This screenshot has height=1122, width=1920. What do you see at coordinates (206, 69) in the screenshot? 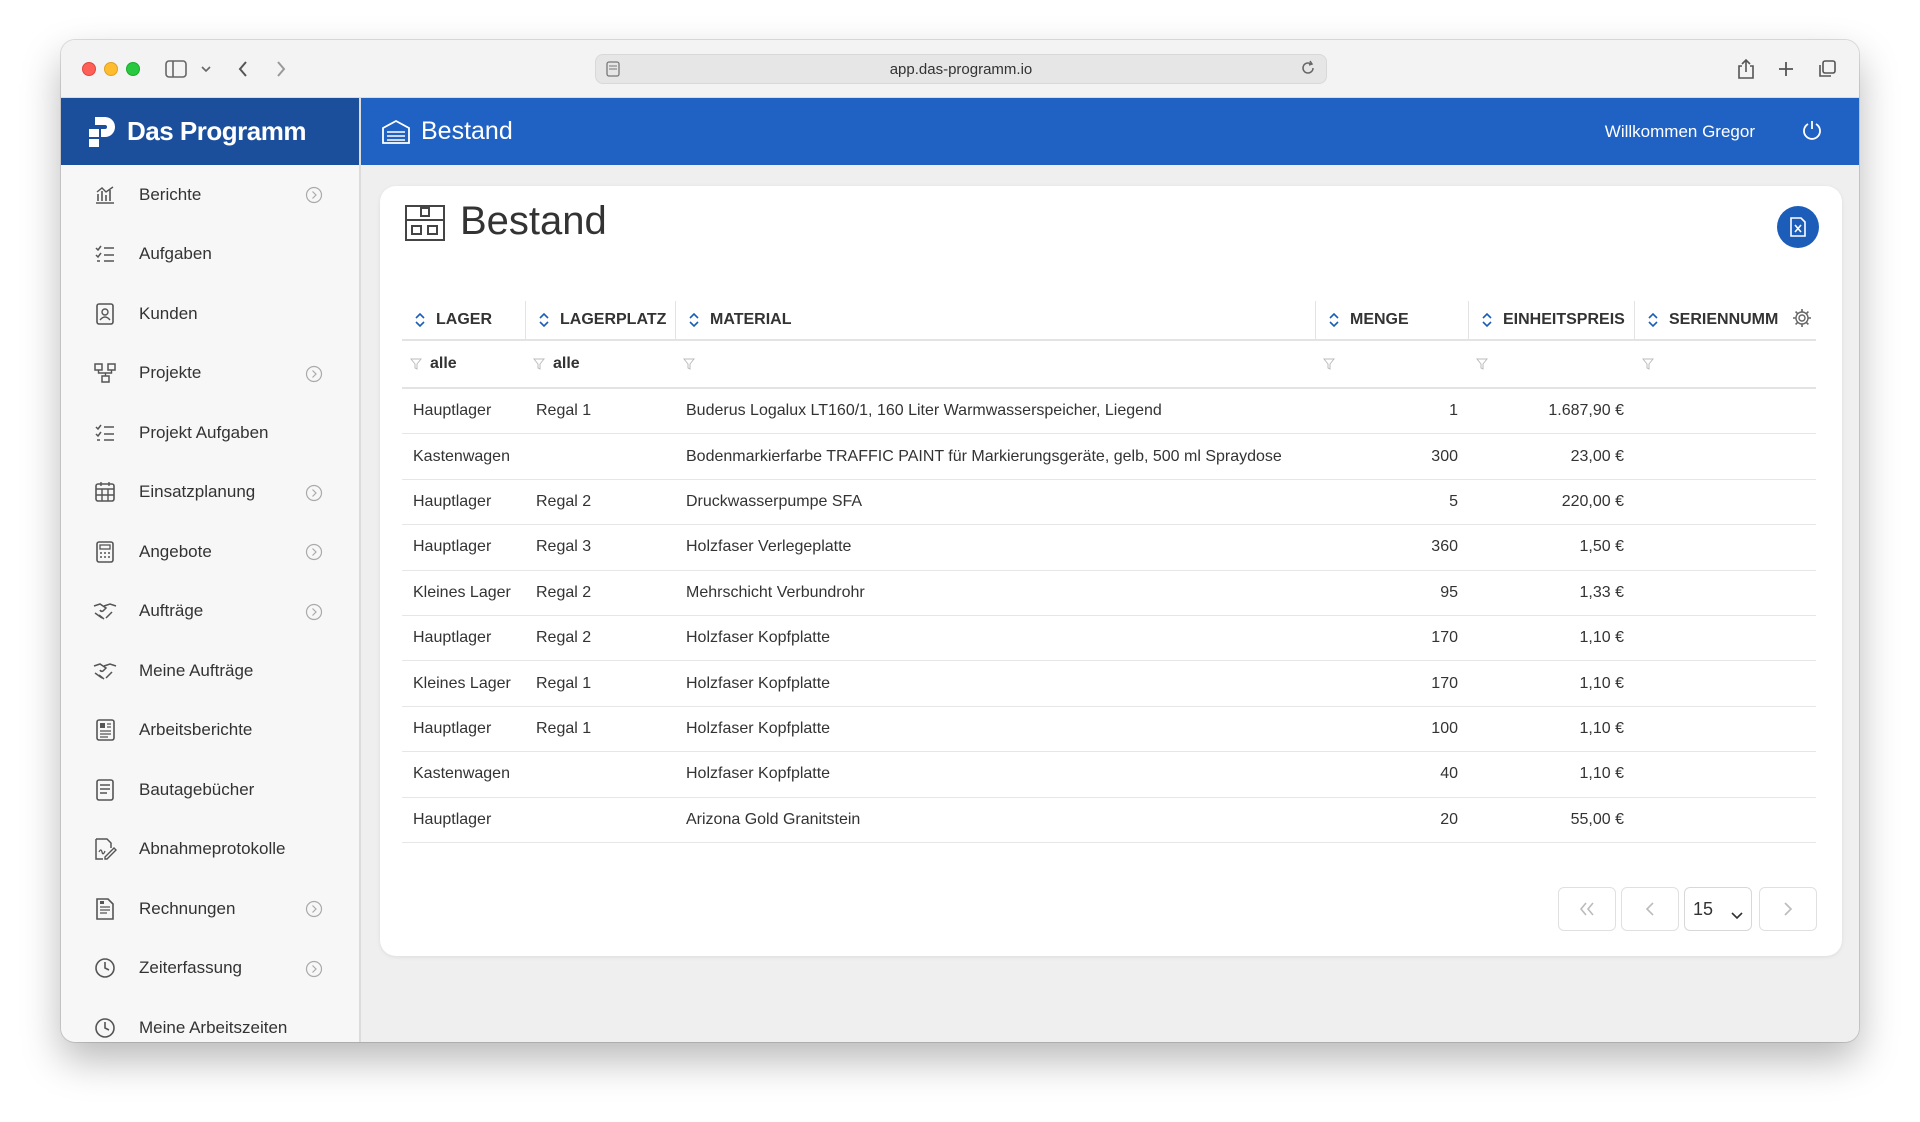
I see `chevron-down-icon` at bounding box center [206, 69].